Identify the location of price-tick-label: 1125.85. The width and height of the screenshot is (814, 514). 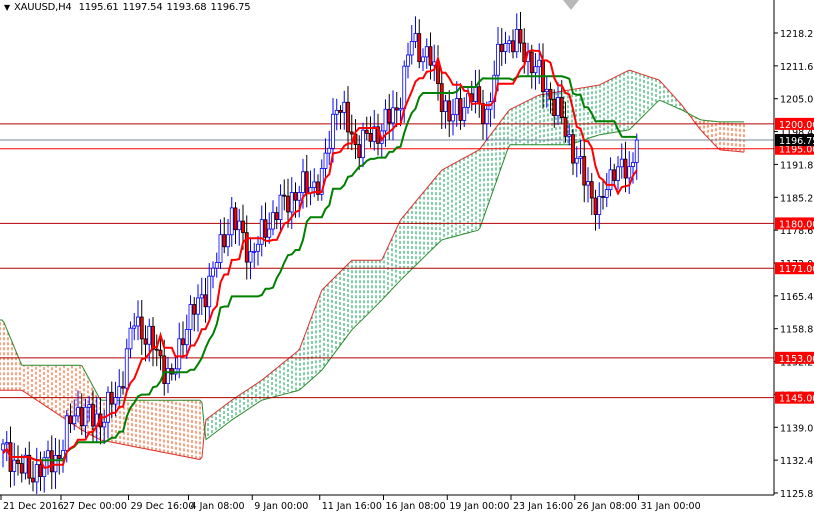
(797, 494).